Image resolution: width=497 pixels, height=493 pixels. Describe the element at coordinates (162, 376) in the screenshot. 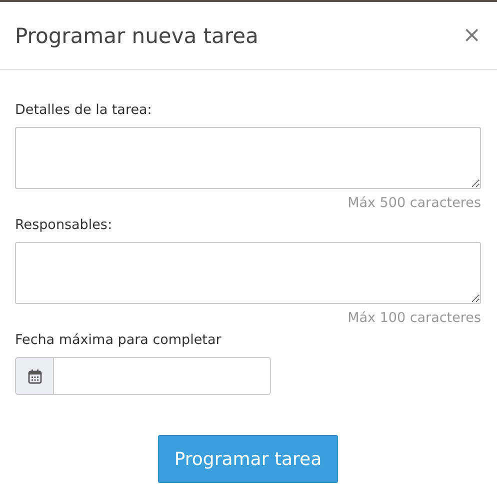

I see `date-input` at that location.